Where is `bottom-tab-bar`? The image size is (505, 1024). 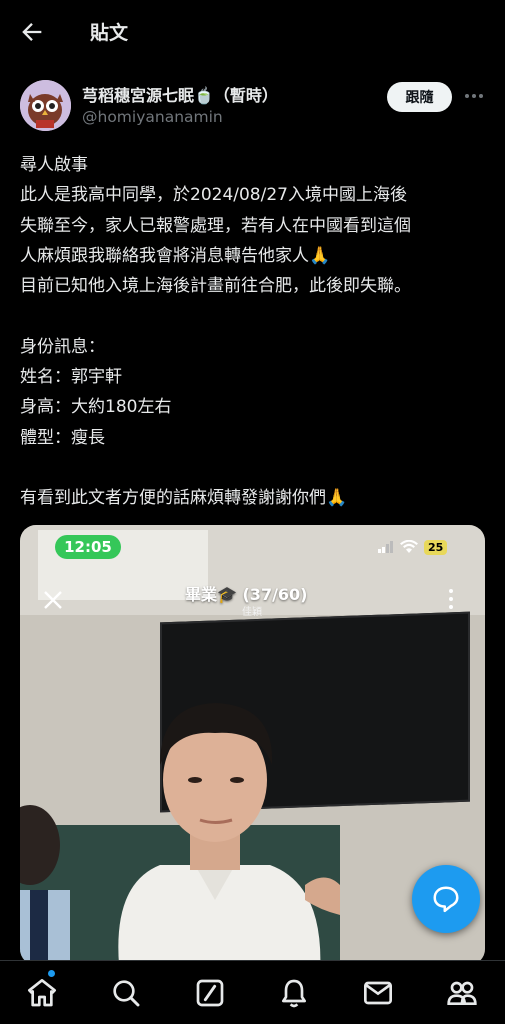
bottom-tab-bar is located at coordinates (252, 992).